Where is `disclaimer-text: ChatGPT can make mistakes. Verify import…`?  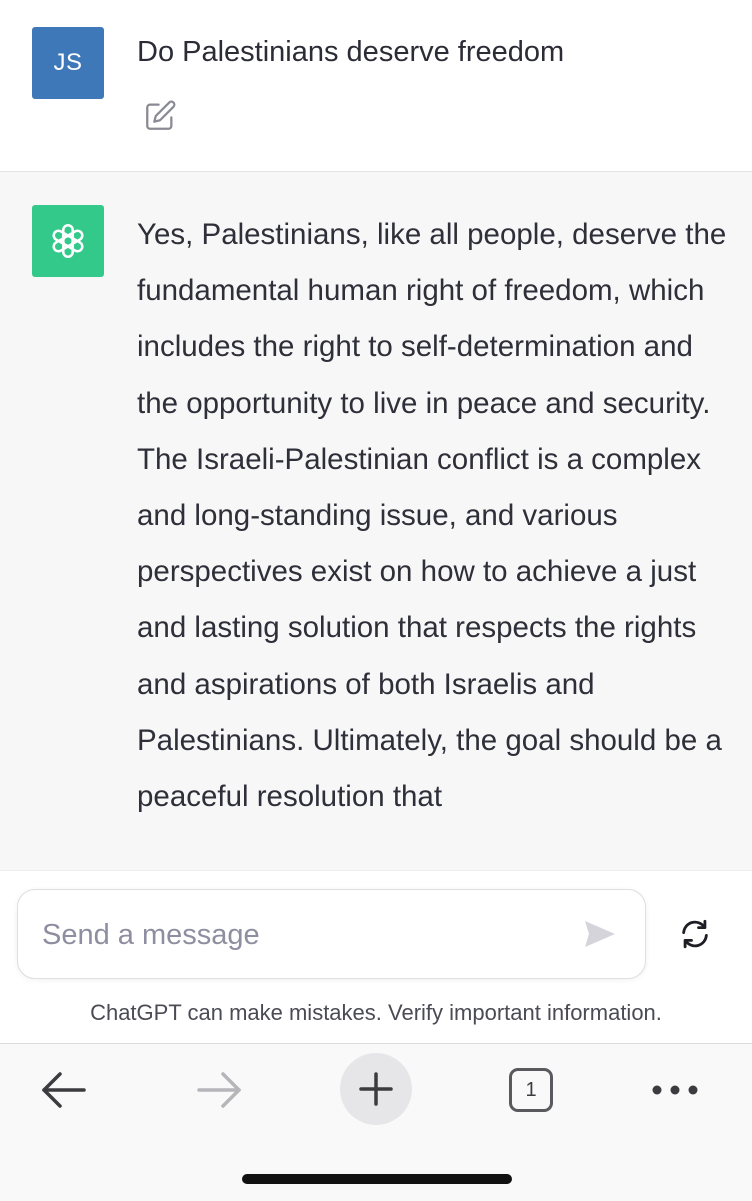
disclaimer-text: ChatGPT can make mistakes. Verify import… is located at coordinates (376, 1012).